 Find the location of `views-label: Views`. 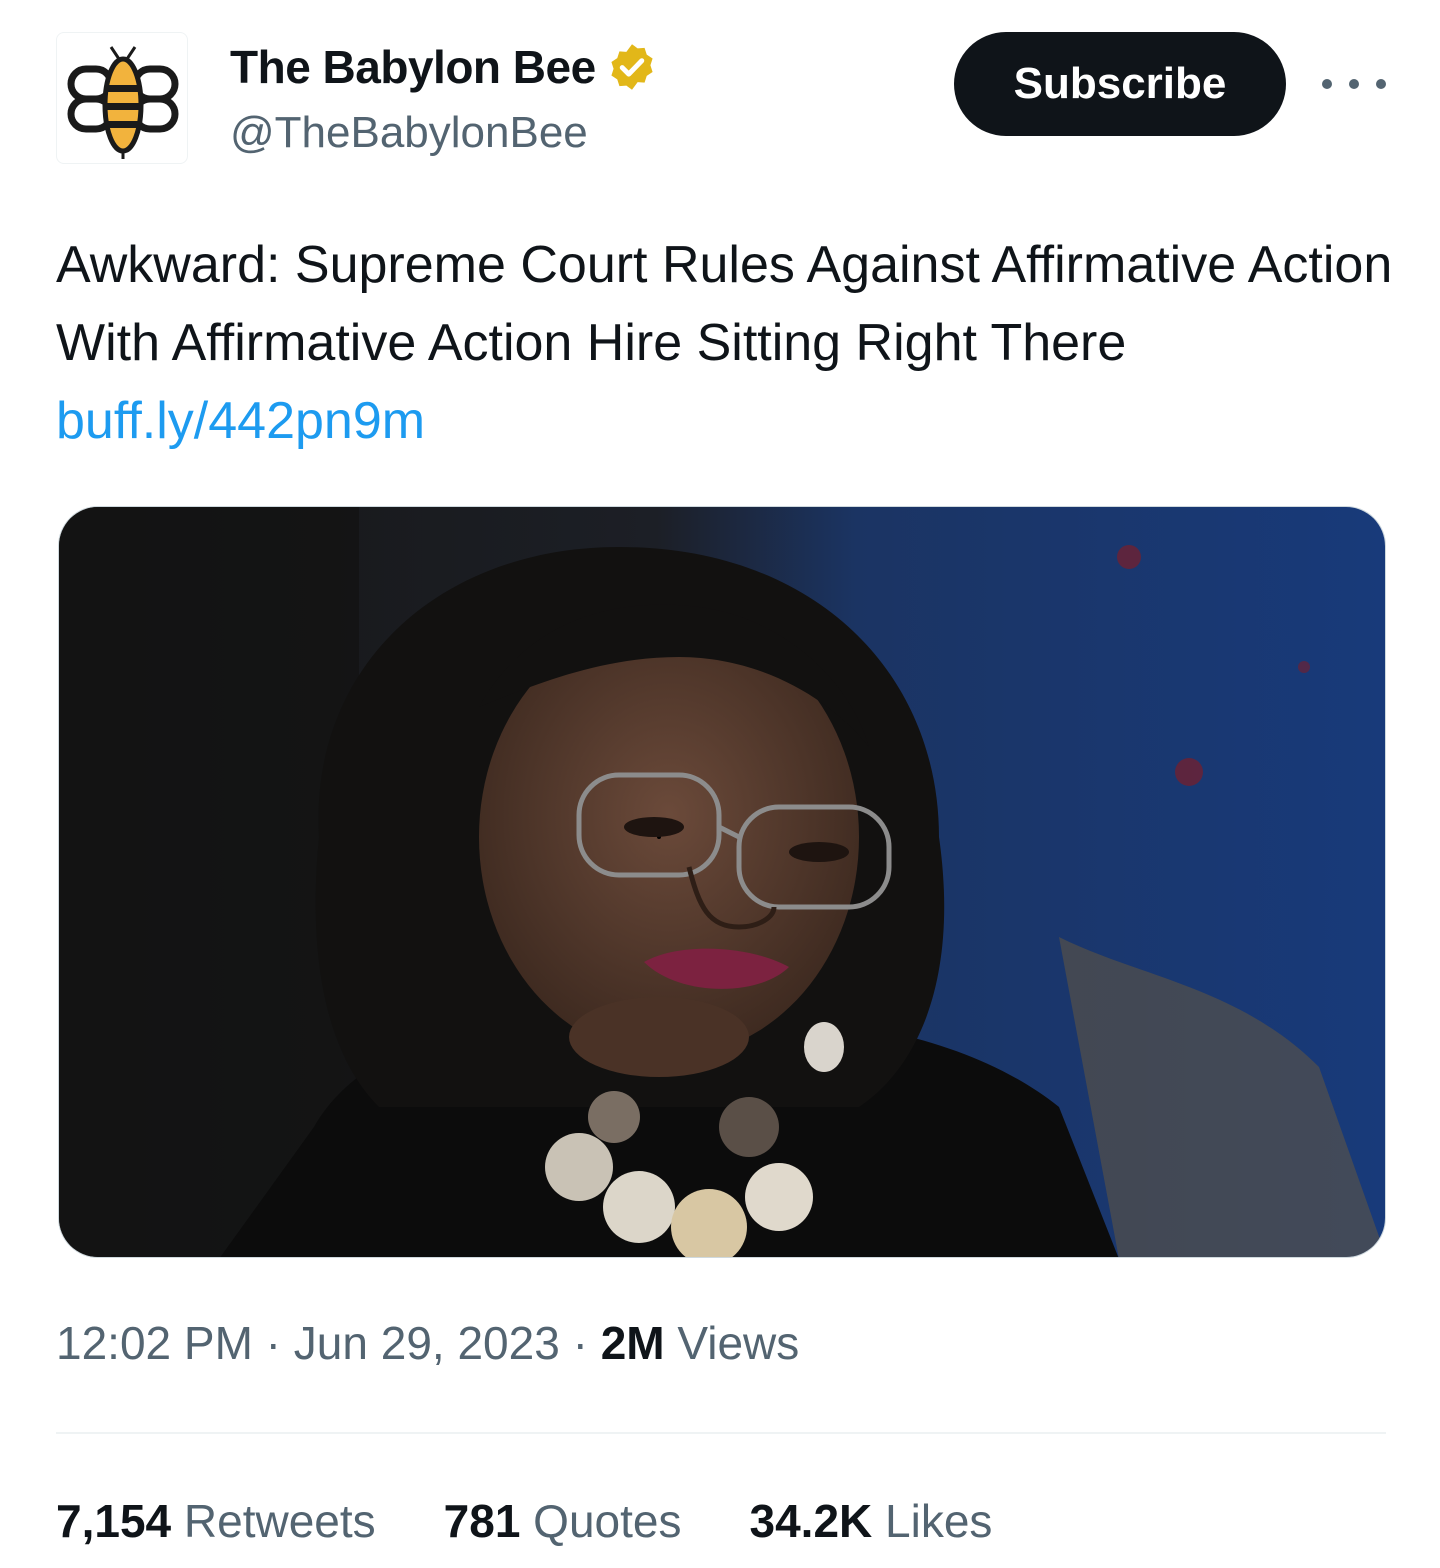

views-label: Views is located at coordinates (732, 1343).